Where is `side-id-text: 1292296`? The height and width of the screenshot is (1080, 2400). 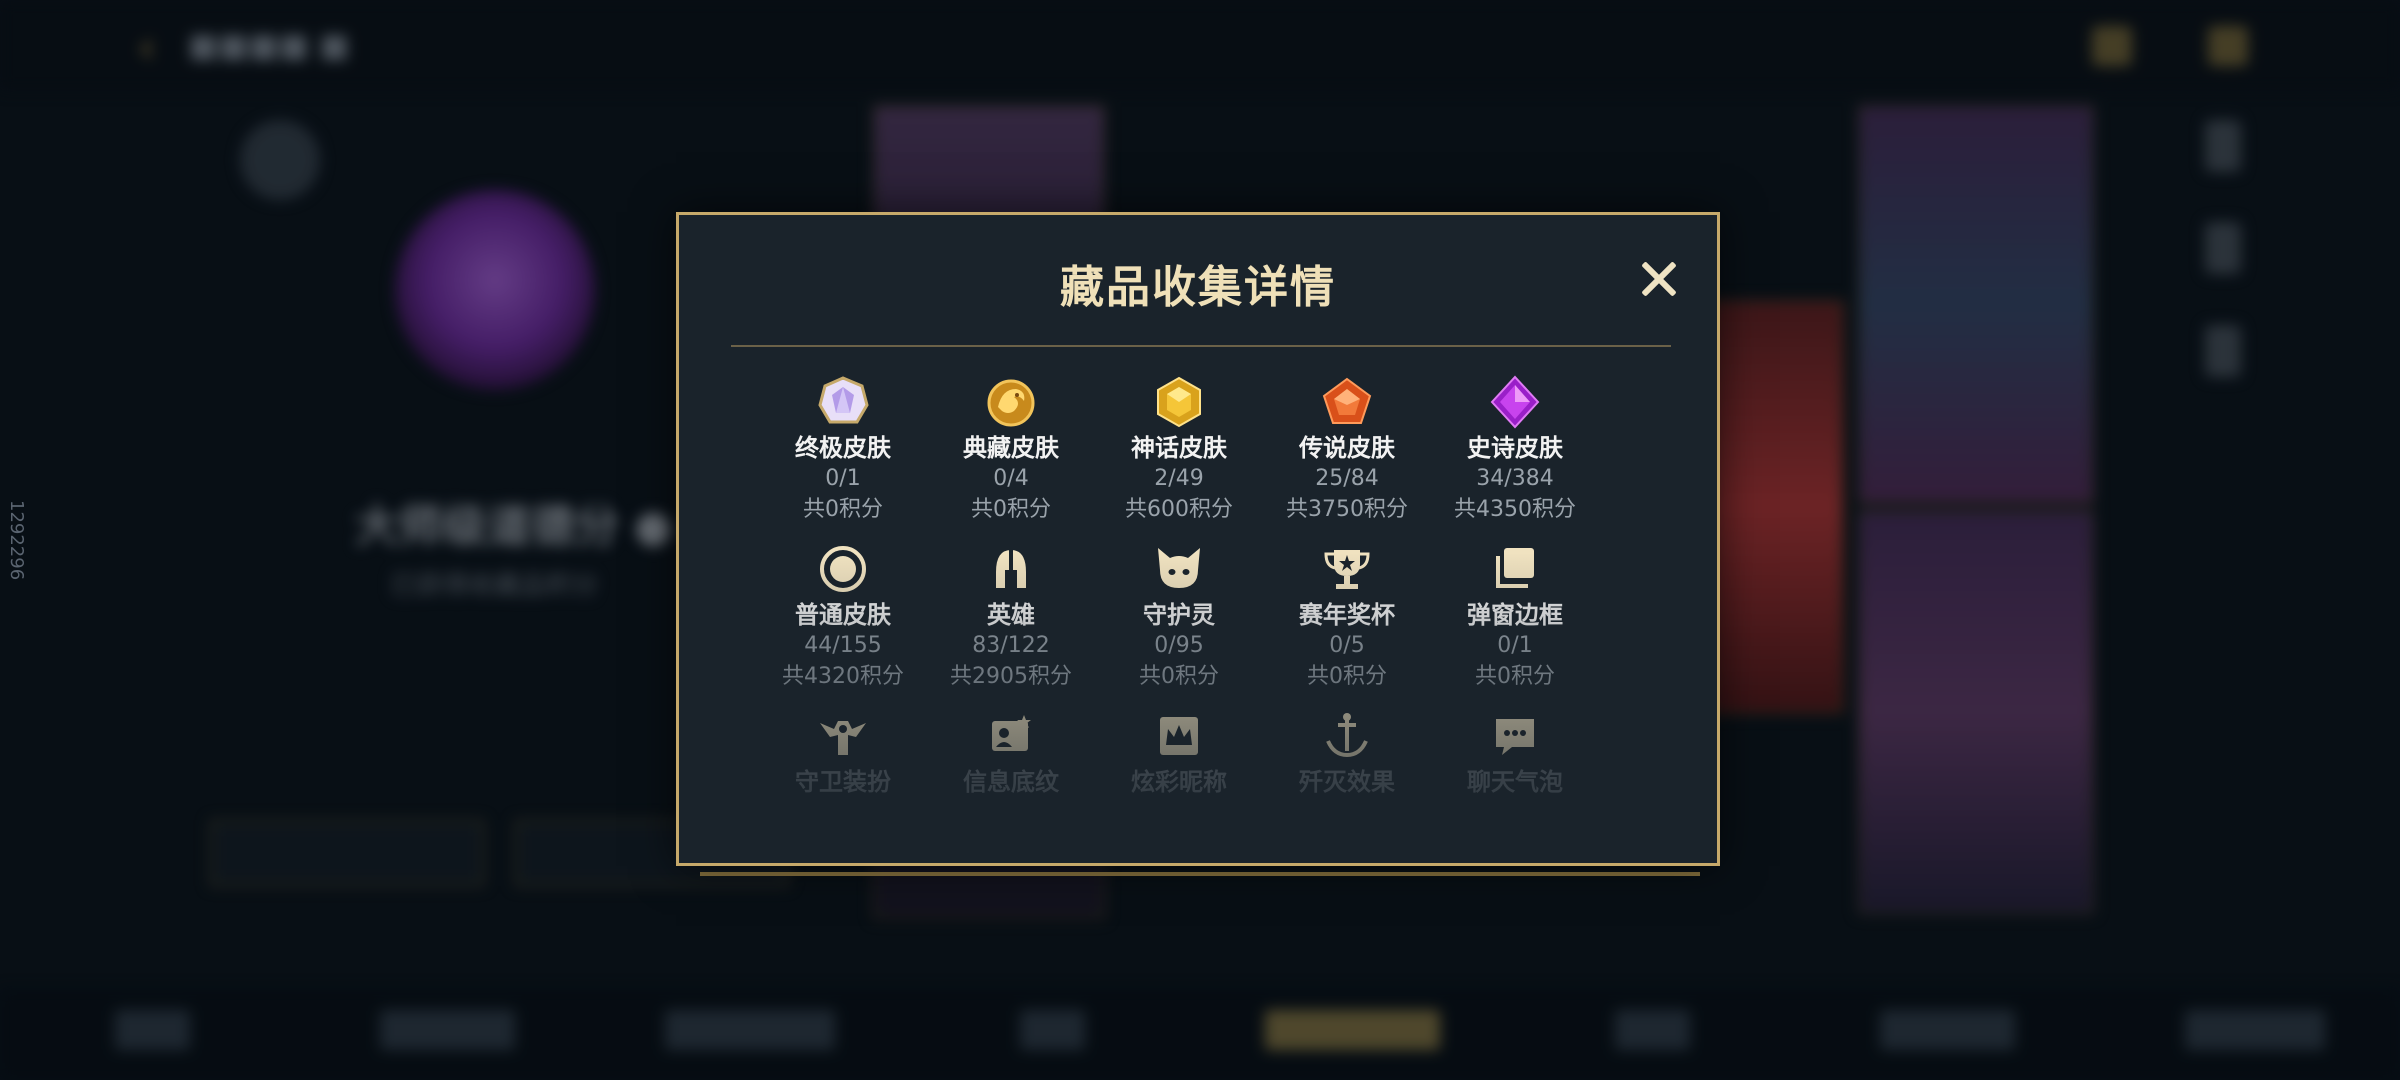
side-id-text: 1292296 is located at coordinates (16, 540).